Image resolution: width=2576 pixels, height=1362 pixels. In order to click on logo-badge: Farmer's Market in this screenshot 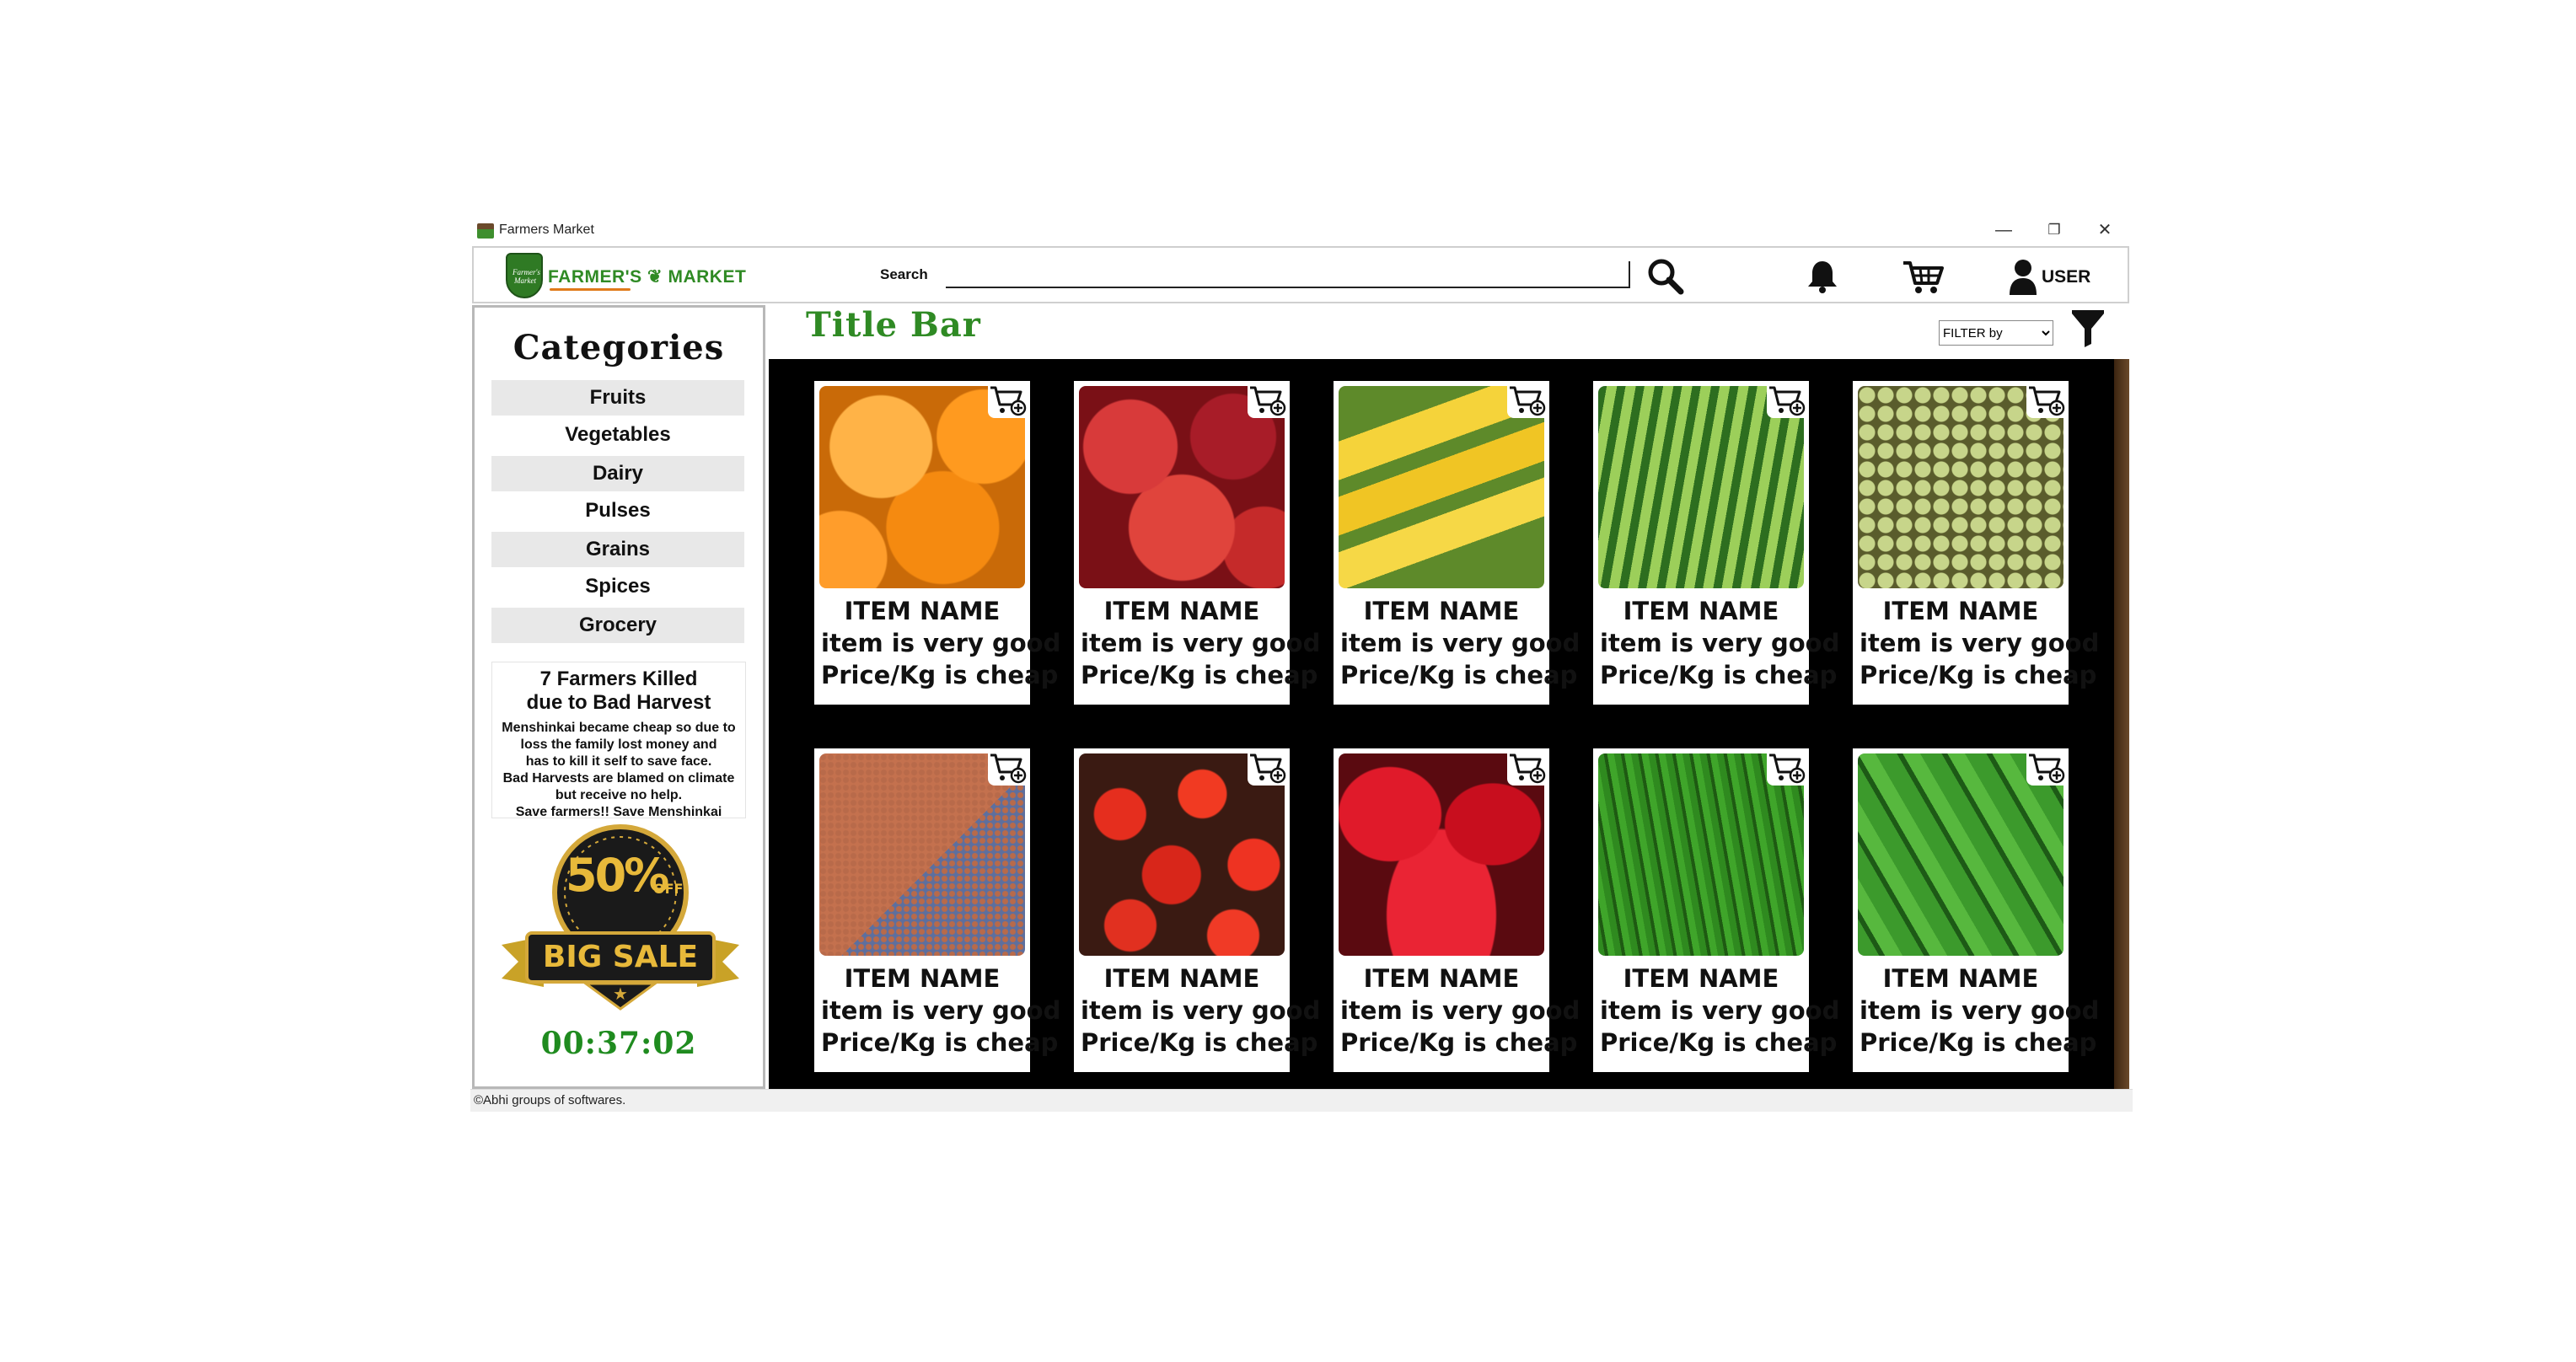, I will do `click(524, 275)`.